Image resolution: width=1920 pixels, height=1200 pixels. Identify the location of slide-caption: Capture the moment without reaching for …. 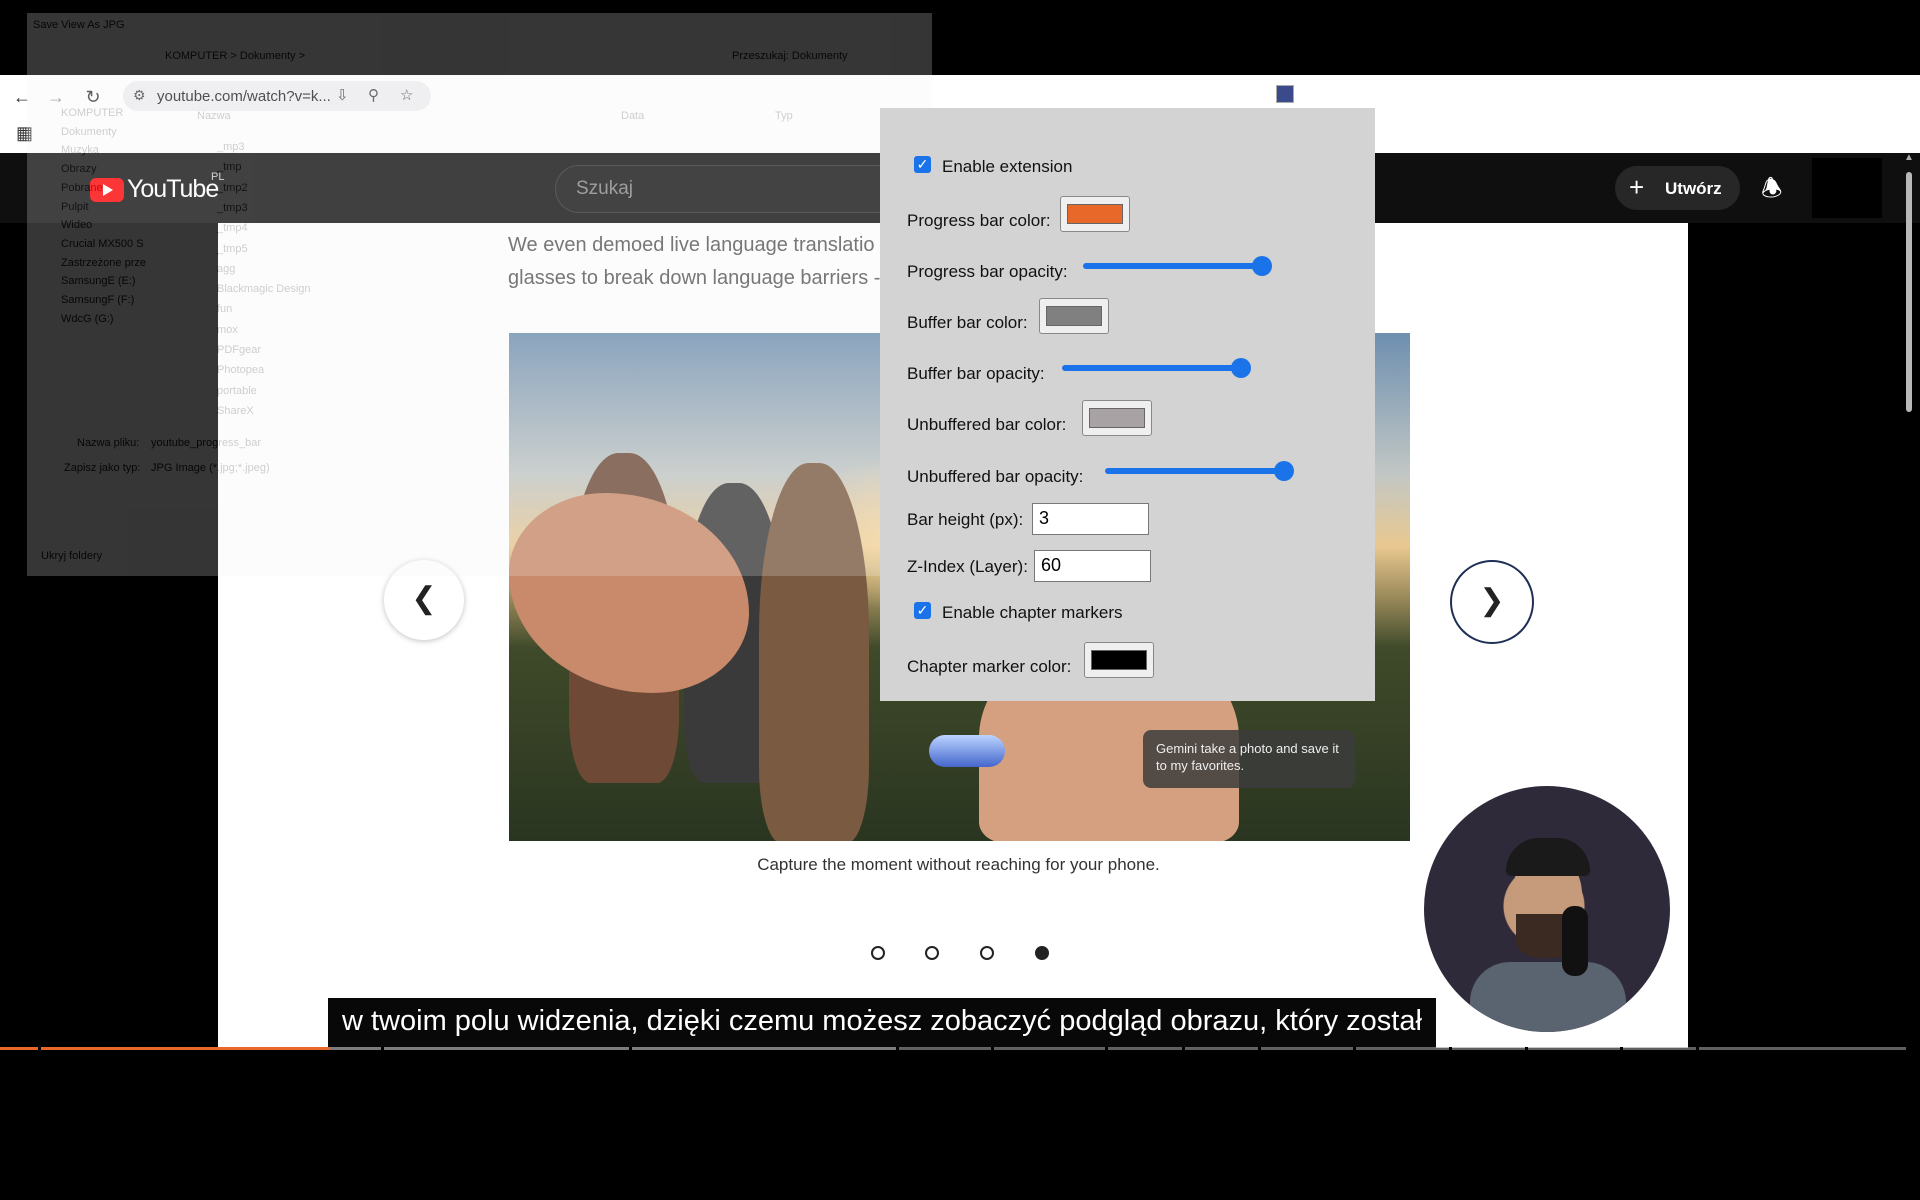
(958, 864).